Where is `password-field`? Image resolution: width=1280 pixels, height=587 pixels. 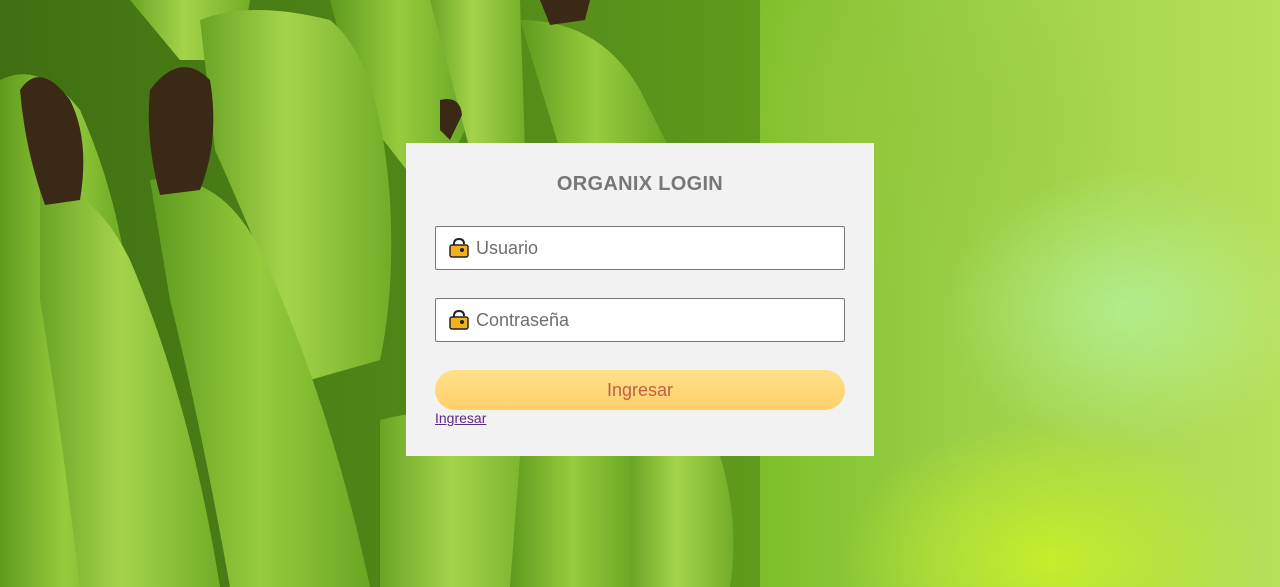 password-field is located at coordinates (640, 320).